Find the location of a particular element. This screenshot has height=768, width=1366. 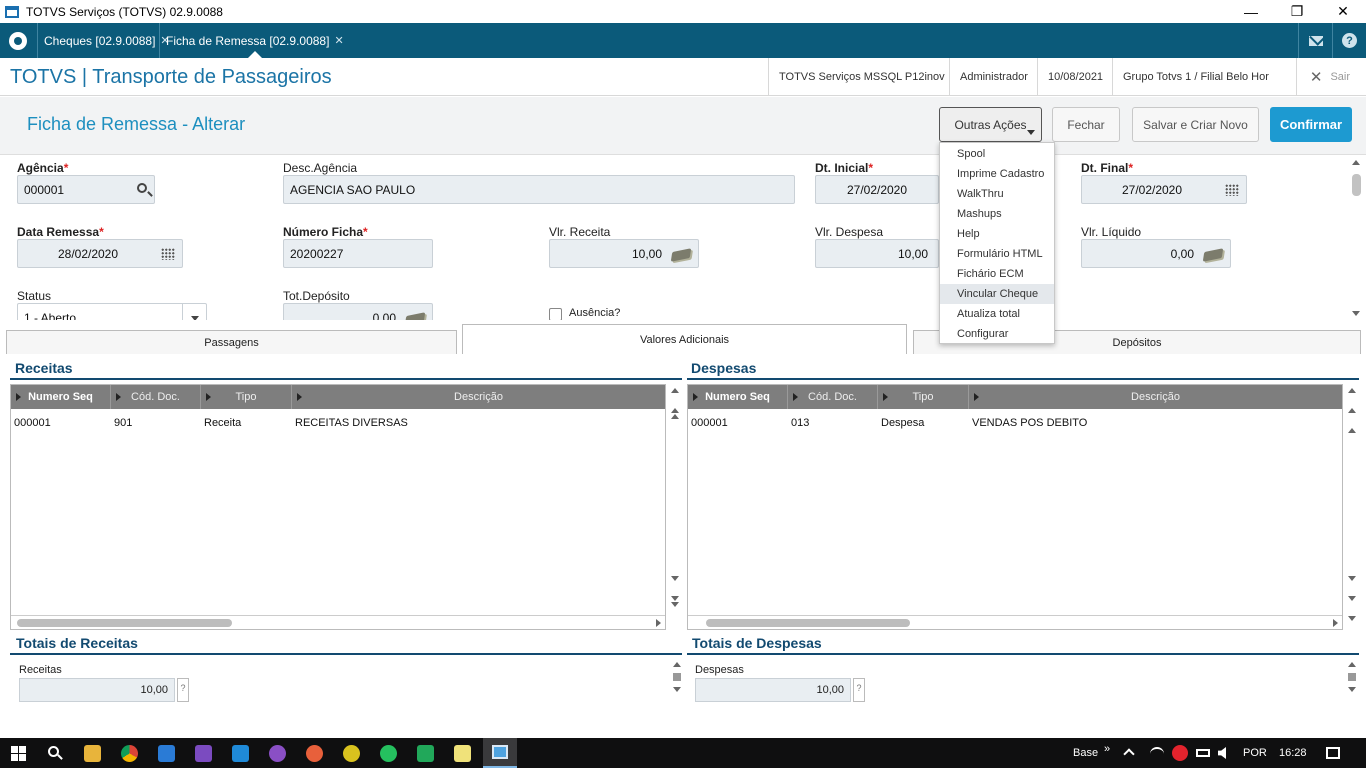

tab-ficha-remessa-close-icon: ✕ is located at coordinates (338, 40).